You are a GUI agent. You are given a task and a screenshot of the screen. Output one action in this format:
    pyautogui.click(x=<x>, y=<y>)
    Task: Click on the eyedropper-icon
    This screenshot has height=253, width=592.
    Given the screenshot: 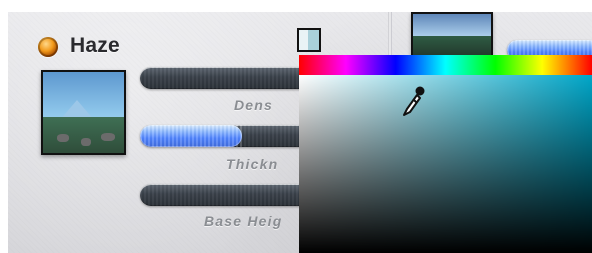 What is the action you would take?
    pyautogui.click(x=414, y=101)
    